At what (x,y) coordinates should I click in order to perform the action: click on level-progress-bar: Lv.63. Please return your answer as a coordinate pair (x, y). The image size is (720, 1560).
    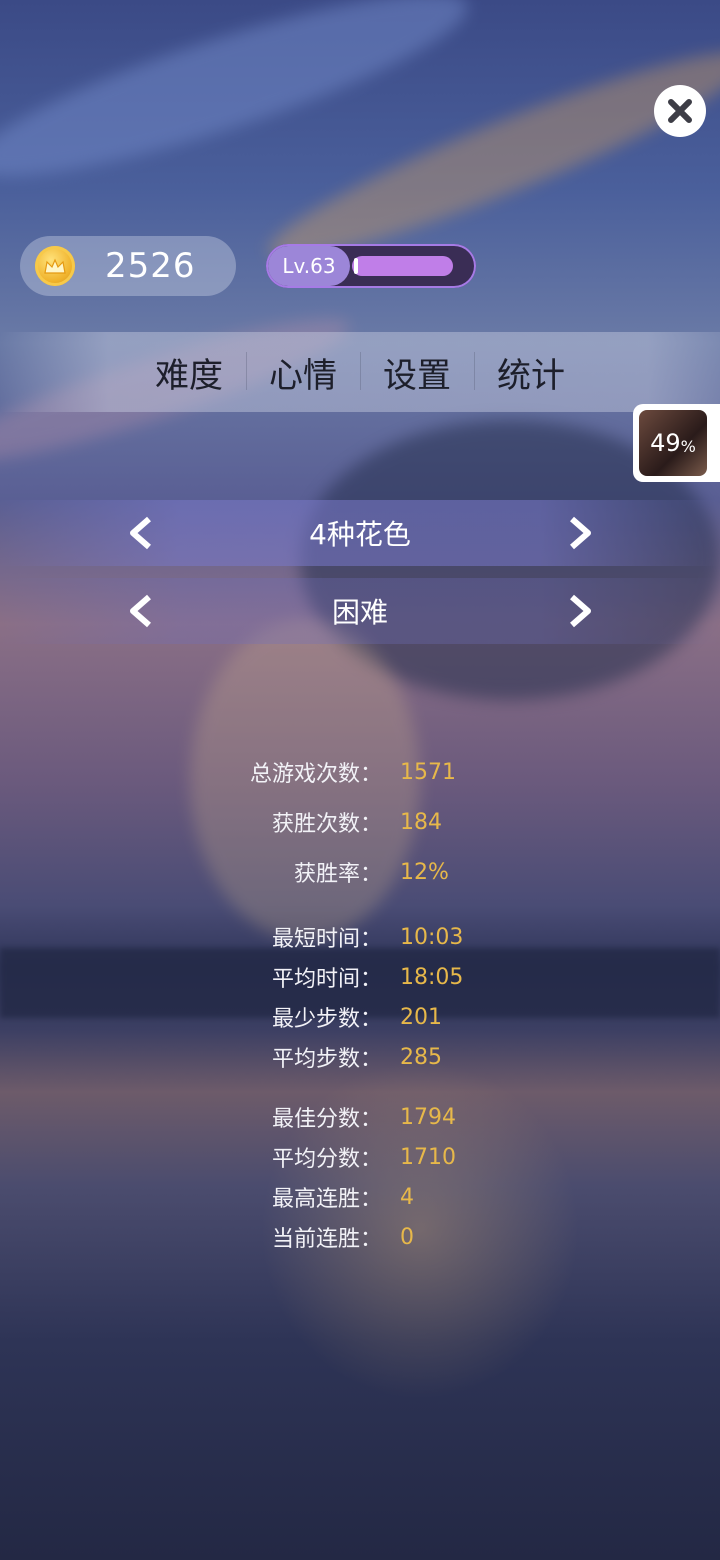
    Looking at the image, I should click on (371, 266).